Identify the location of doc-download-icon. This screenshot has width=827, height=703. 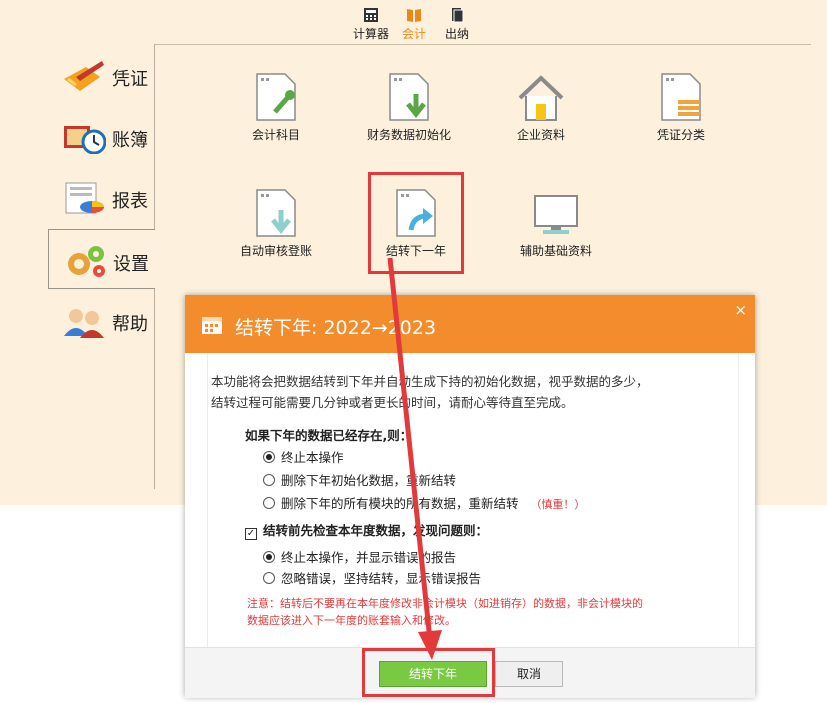
(409, 97).